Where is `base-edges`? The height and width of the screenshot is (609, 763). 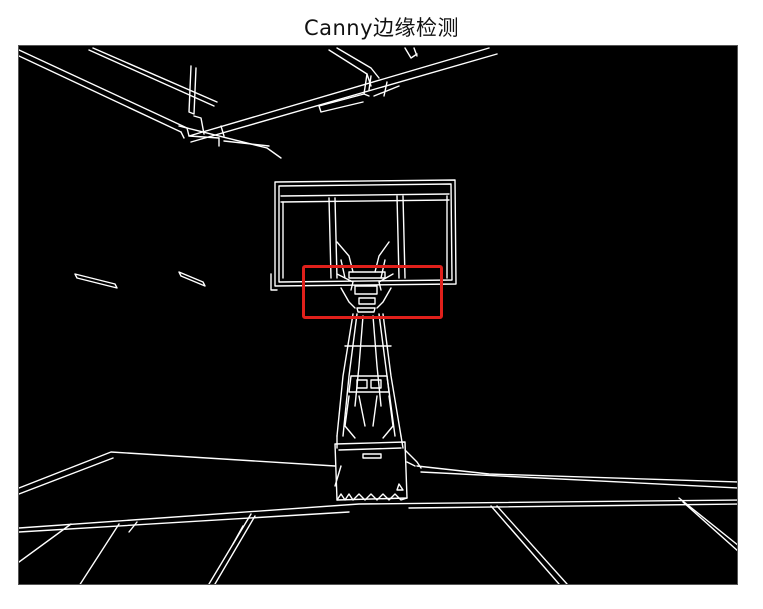 base-edges is located at coordinates (378, 471).